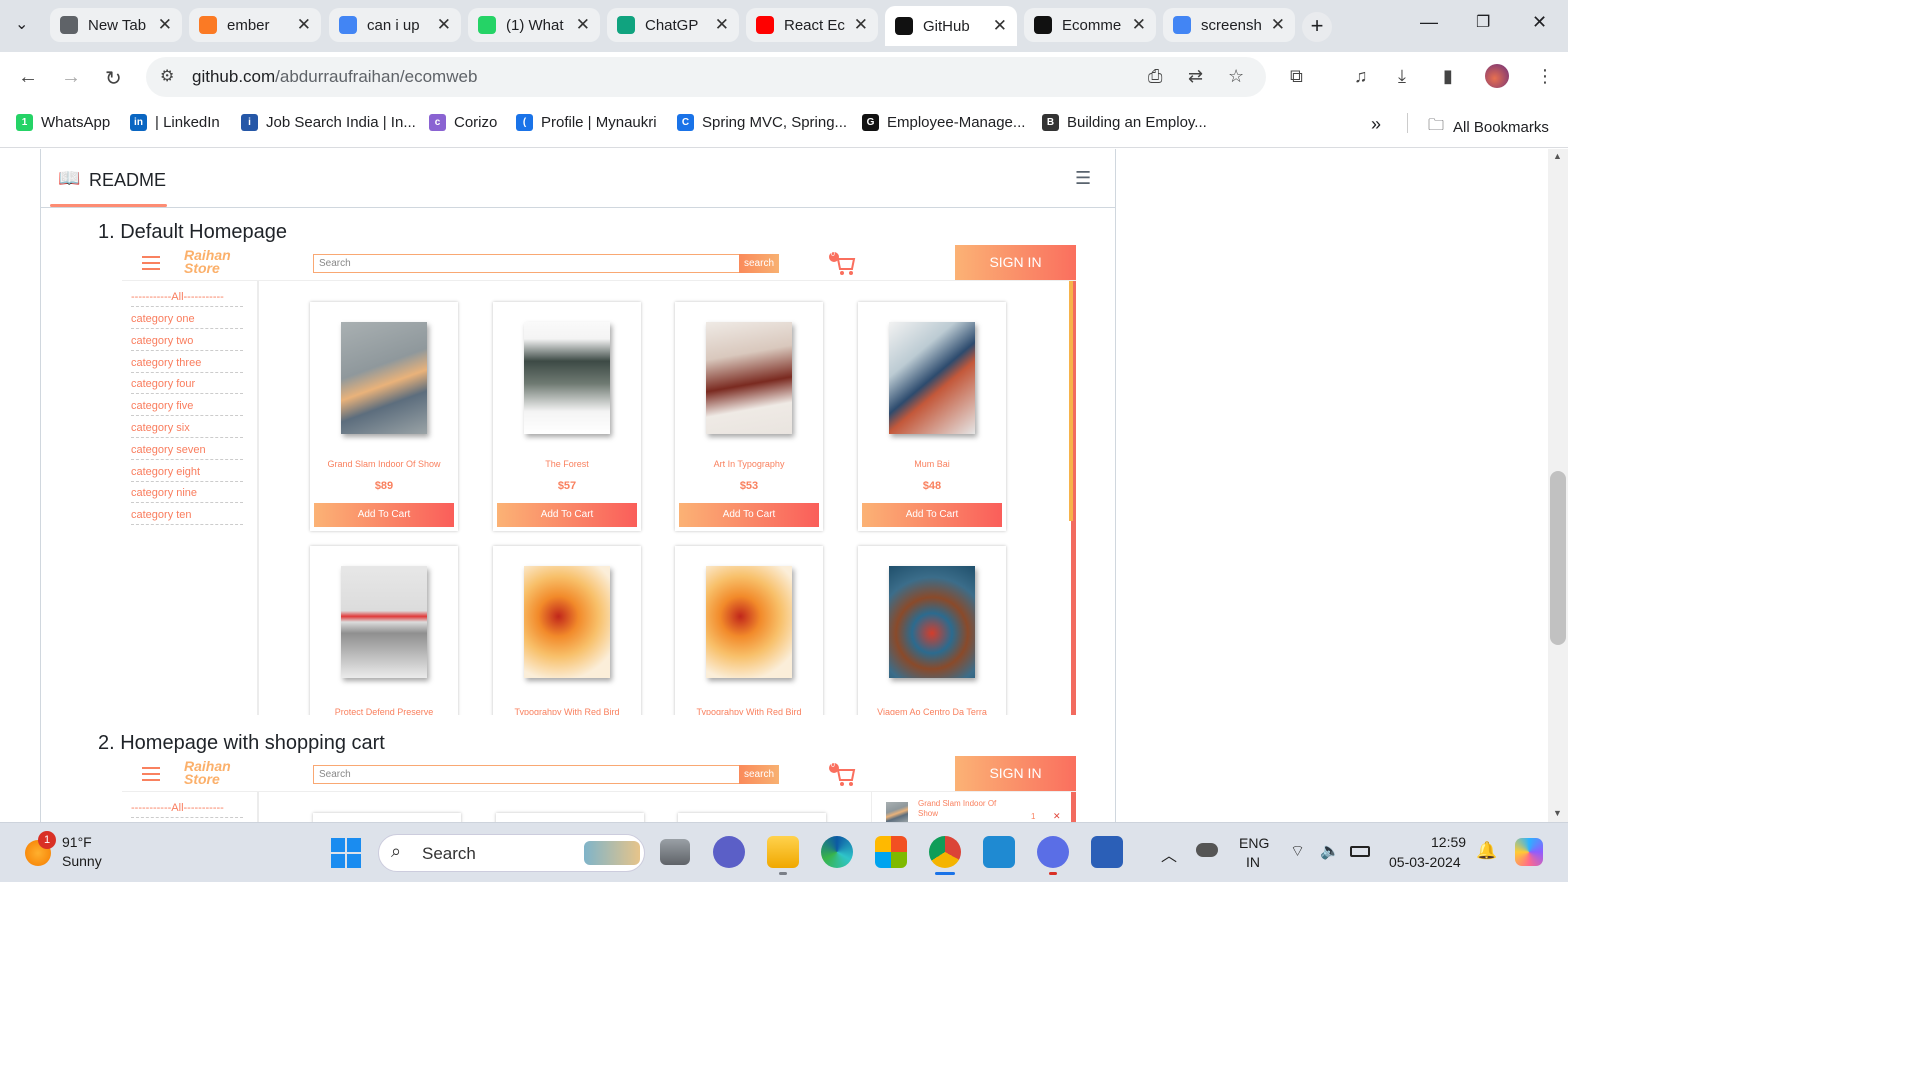 Image resolution: width=1920 pixels, height=1080 pixels. I want to click on wifi-icon: ⌔, so click(1297, 851).